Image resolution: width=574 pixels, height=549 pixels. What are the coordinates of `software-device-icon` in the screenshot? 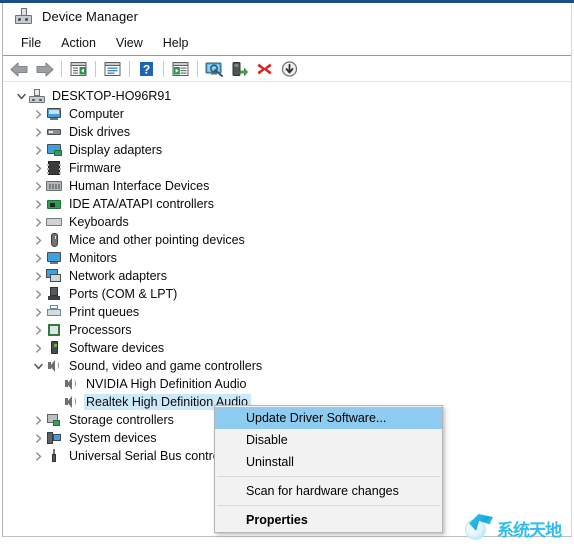 It's located at (54, 348).